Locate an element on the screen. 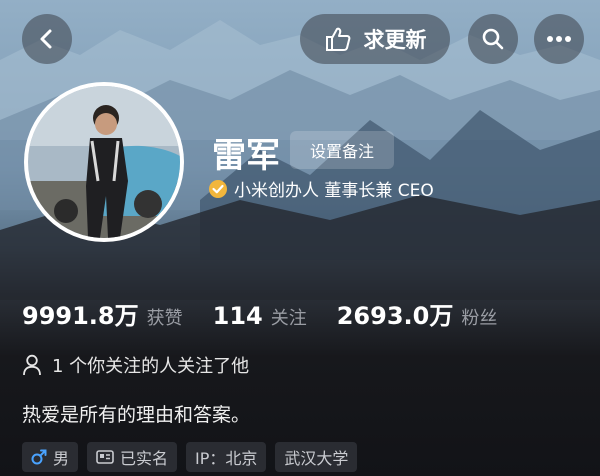  tag-ip-location-label: IP：北京 is located at coordinates (226, 458).